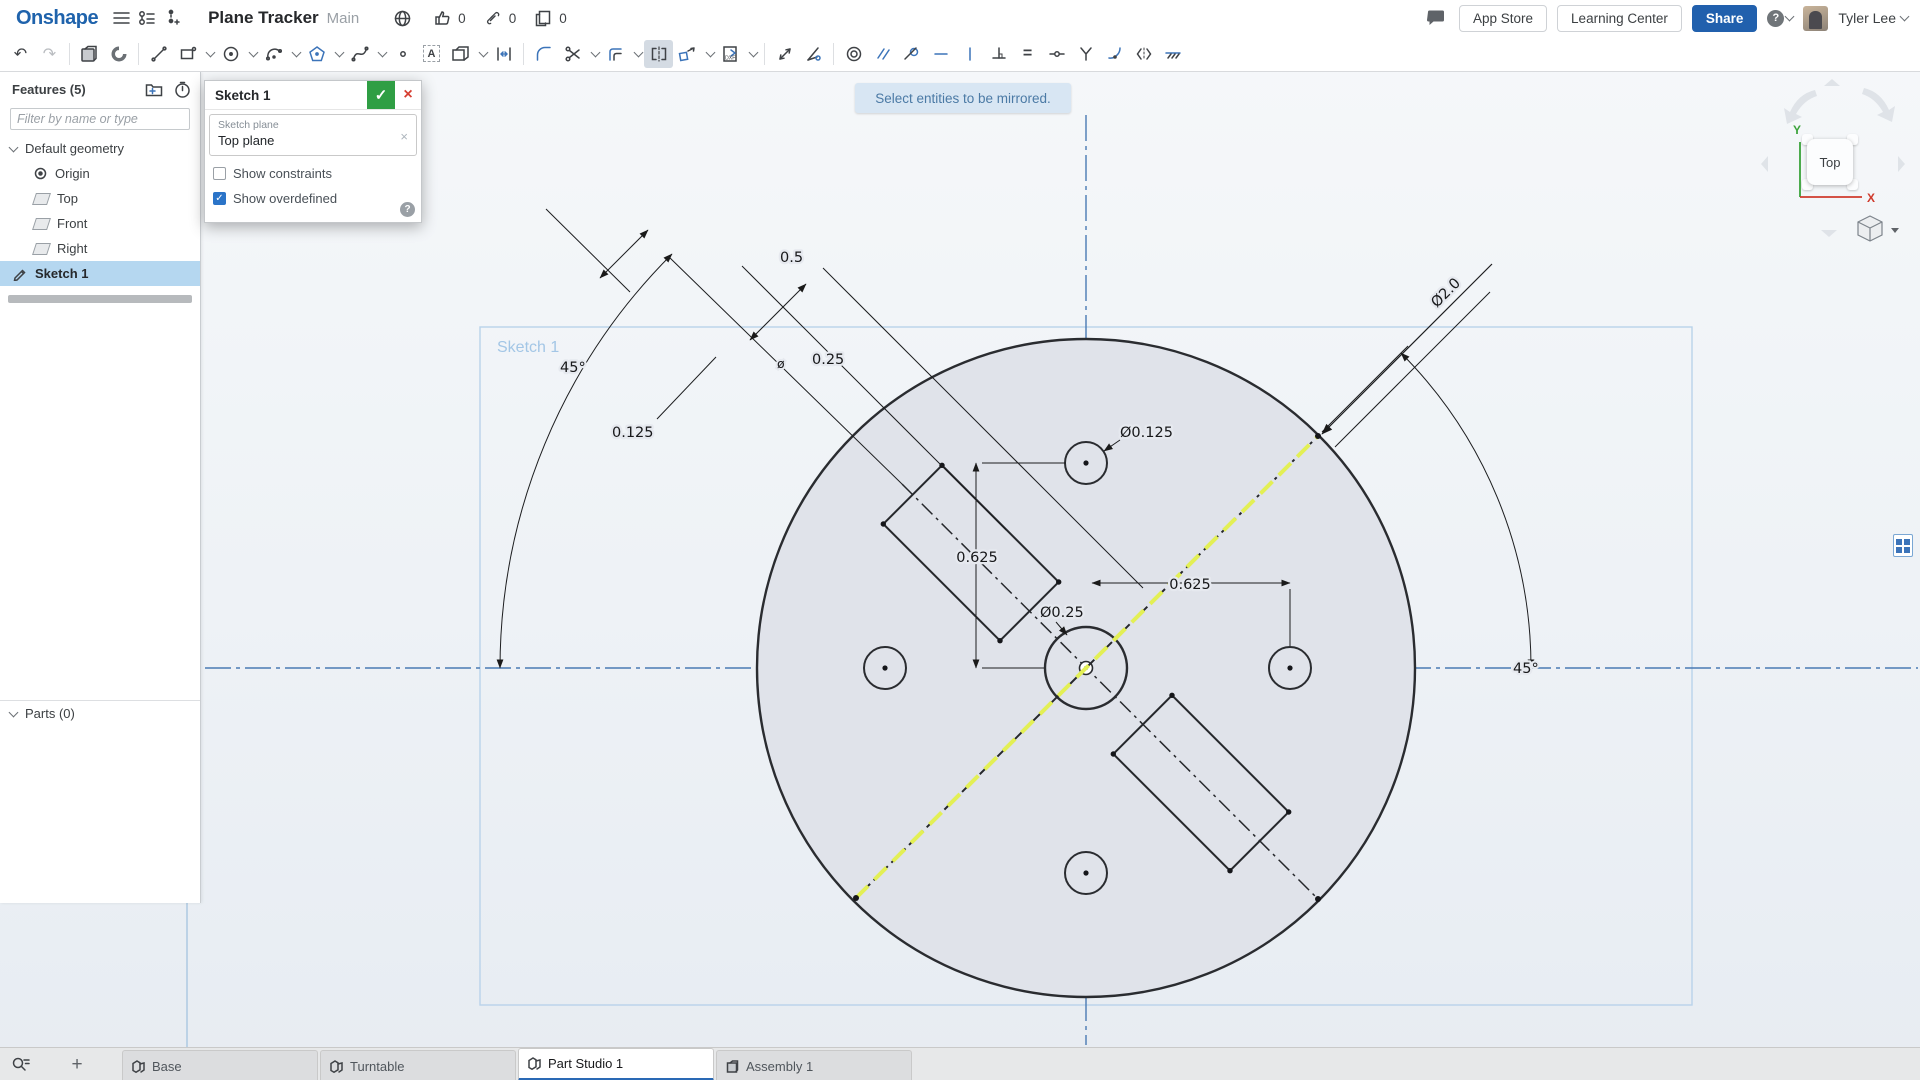 The image size is (1920, 1080). Describe the element at coordinates (1776, 18) in the screenshot. I see `help-icon: ?` at that location.